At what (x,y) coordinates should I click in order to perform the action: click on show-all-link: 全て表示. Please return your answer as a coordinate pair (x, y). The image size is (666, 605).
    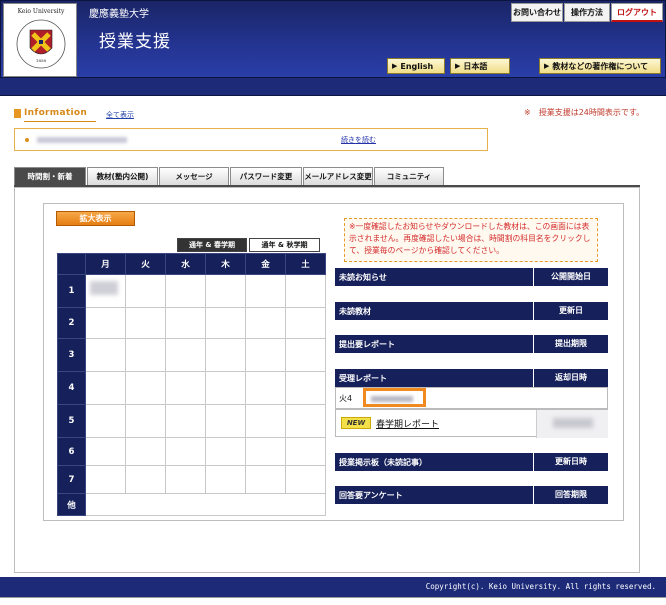
    Looking at the image, I should click on (120, 115).